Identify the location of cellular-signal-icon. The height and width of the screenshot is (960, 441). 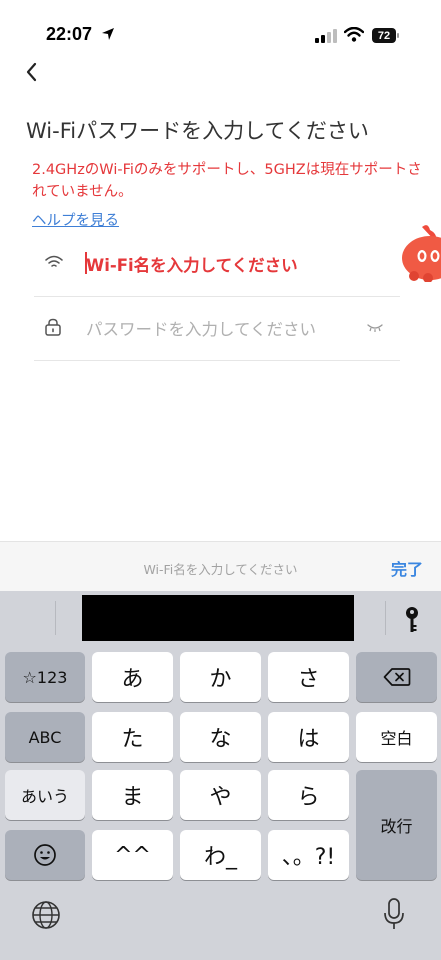
(326, 36).